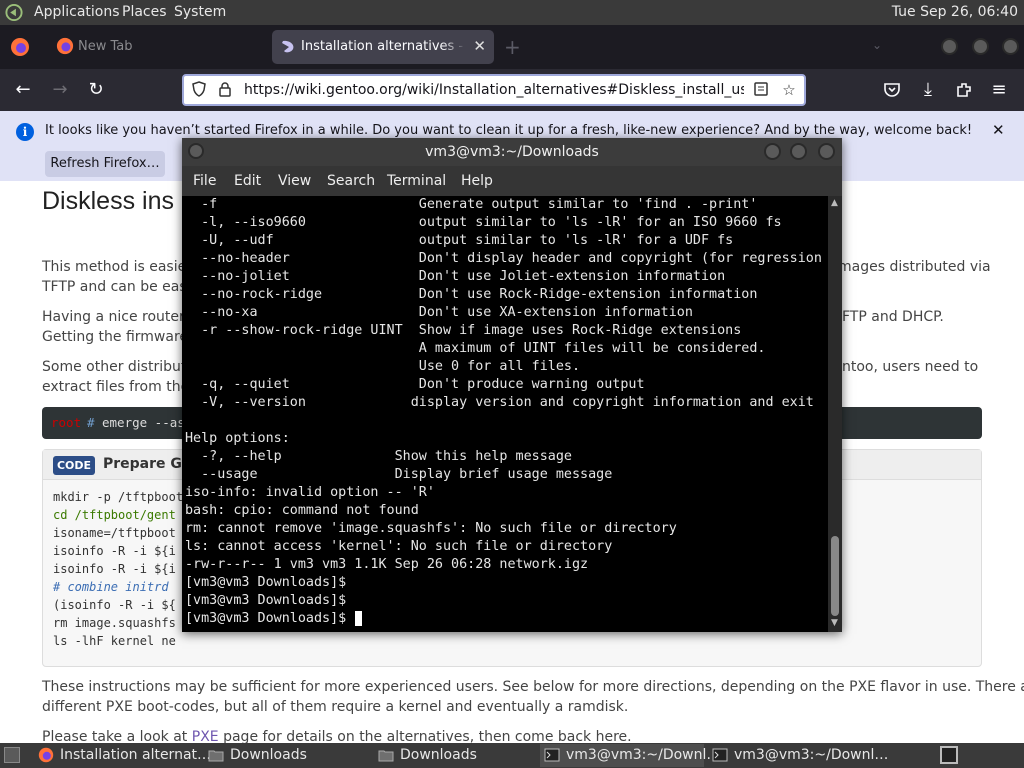 This screenshot has height=768, width=1024. Describe the element at coordinates (512, 47) in the screenshot. I see `new-tab-button: +` at that location.